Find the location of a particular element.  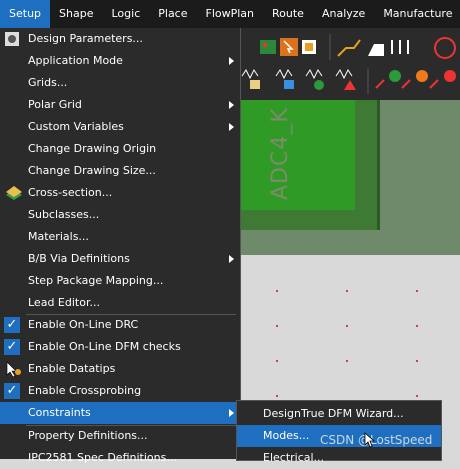

datatips-icon is located at coordinates (13, 369).